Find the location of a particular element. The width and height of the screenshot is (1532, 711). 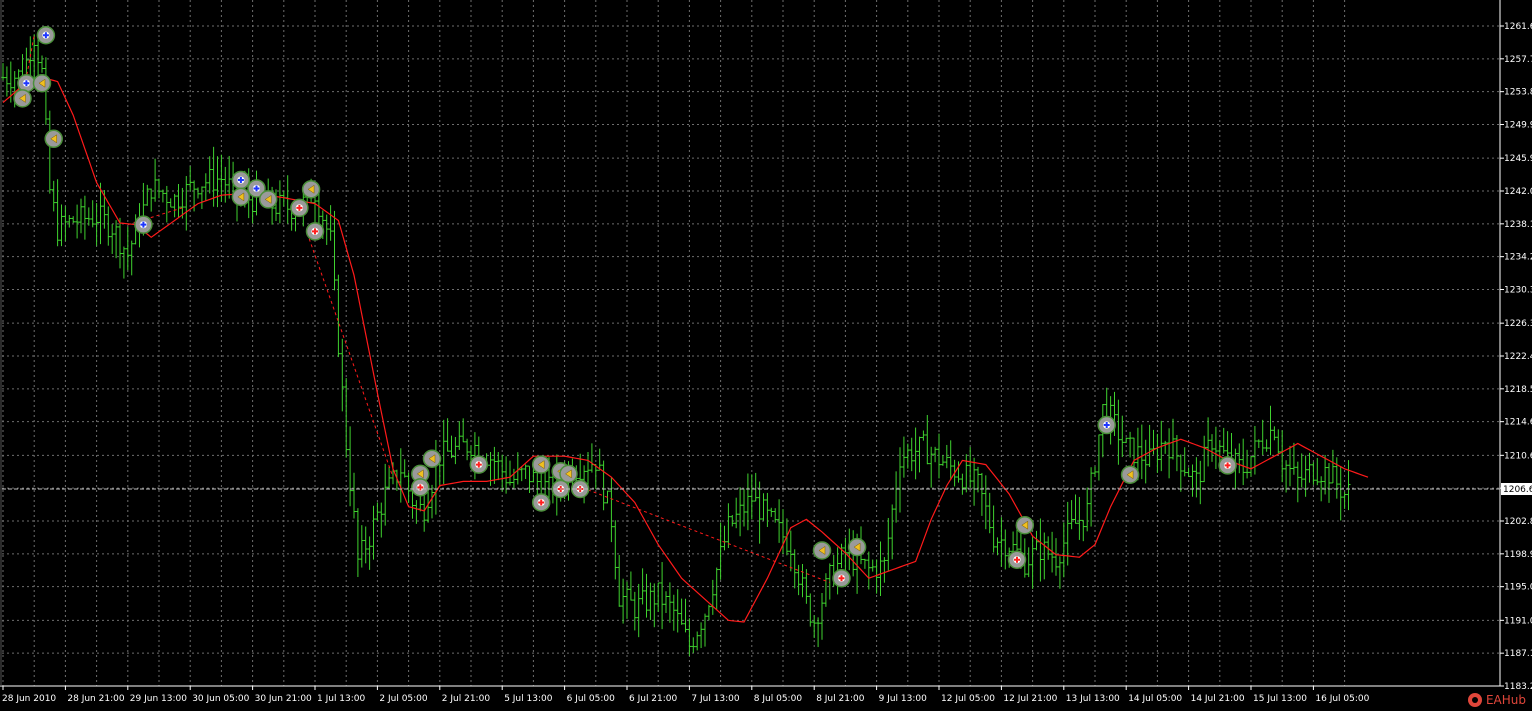

y-tick-label: 1242.0 is located at coordinates (1518, 192).